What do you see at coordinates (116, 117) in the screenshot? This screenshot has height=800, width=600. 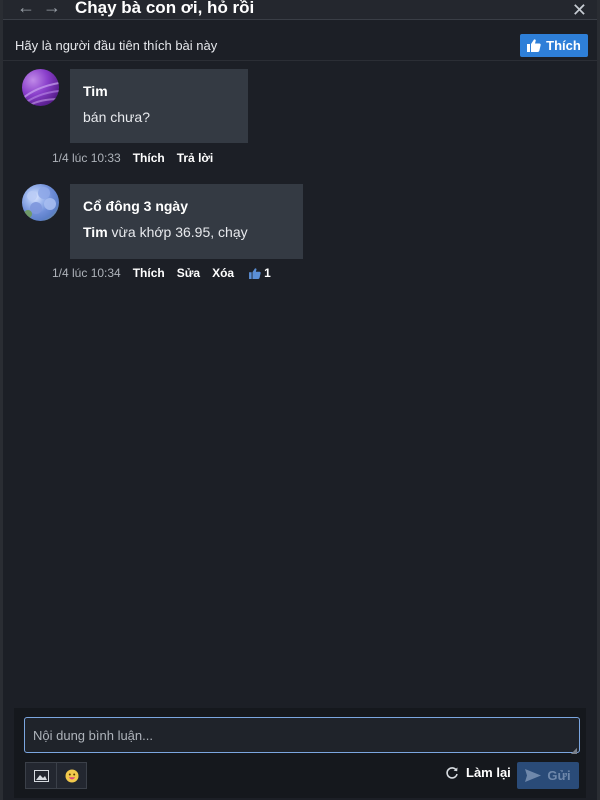 I see `comment-text: bán chưa?` at bounding box center [116, 117].